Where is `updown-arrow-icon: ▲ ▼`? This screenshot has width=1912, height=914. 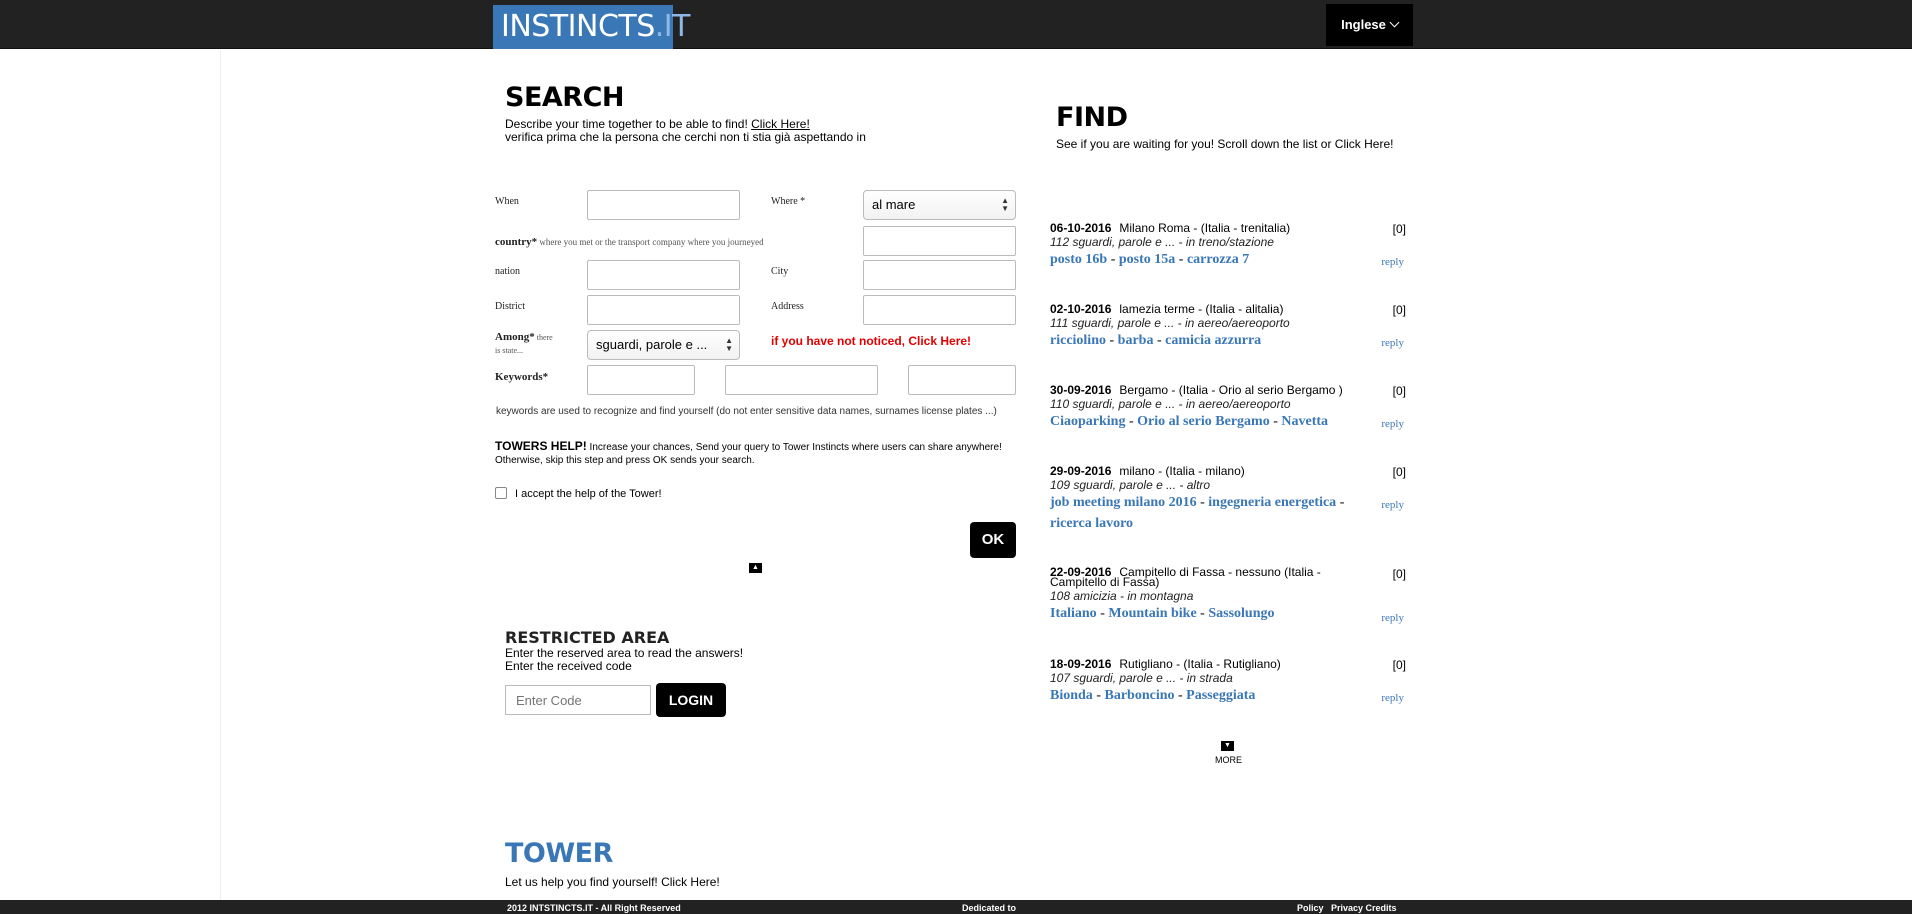 updown-arrow-icon: ▲ ▼ is located at coordinates (1005, 204).